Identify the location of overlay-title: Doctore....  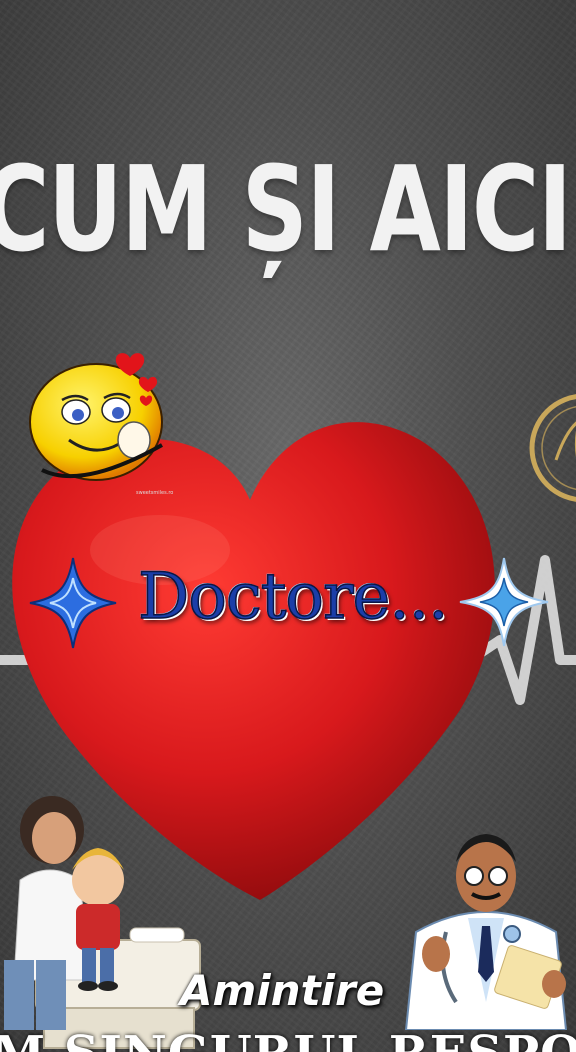
(293, 597).